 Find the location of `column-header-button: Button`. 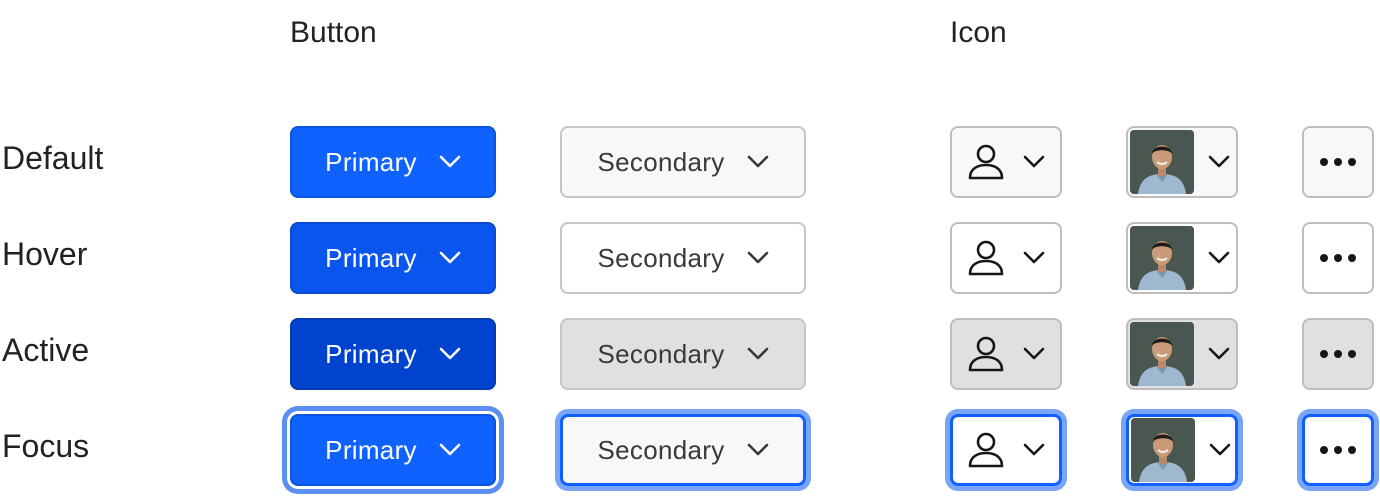

column-header-button: Button is located at coordinates (333, 32).